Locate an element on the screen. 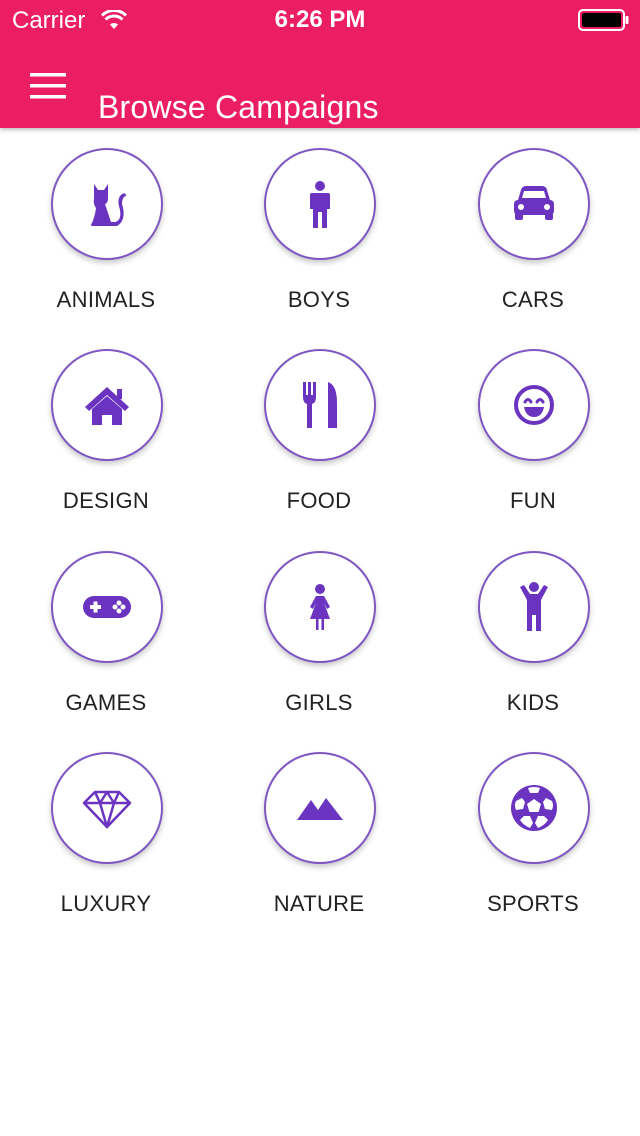 The width and height of the screenshot is (640, 1136). clock: 6:26 PM is located at coordinates (320, 19).